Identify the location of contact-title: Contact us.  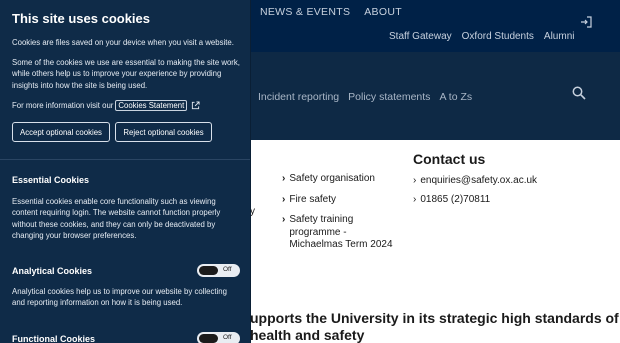
(449, 159).